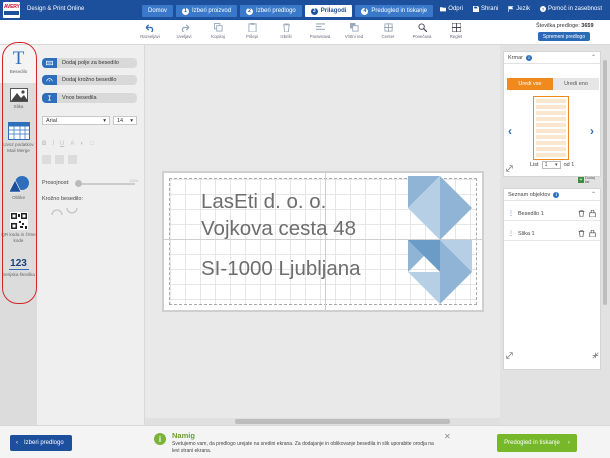 This screenshot has height=458, width=610. I want to click on step-choose-template: 2 Izberi predlogo, so click(271, 11).